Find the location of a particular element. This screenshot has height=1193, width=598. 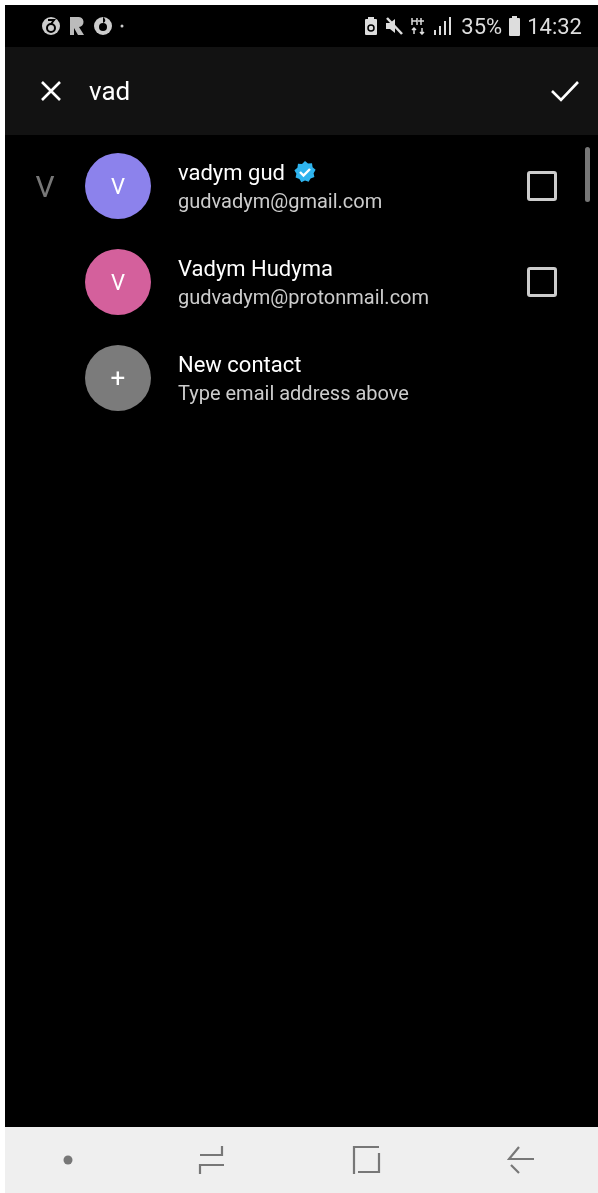

add-contact-avatar: + is located at coordinates (118, 378).